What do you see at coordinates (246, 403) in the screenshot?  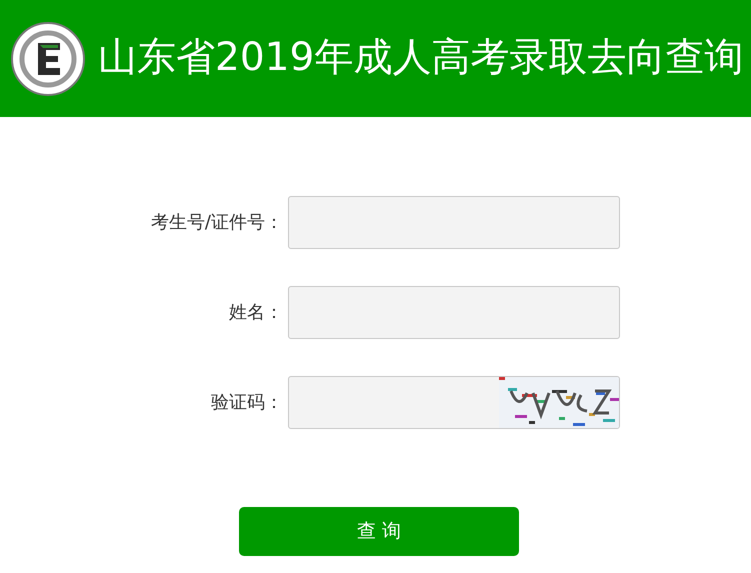 I see `field-label: 验证码：` at bounding box center [246, 403].